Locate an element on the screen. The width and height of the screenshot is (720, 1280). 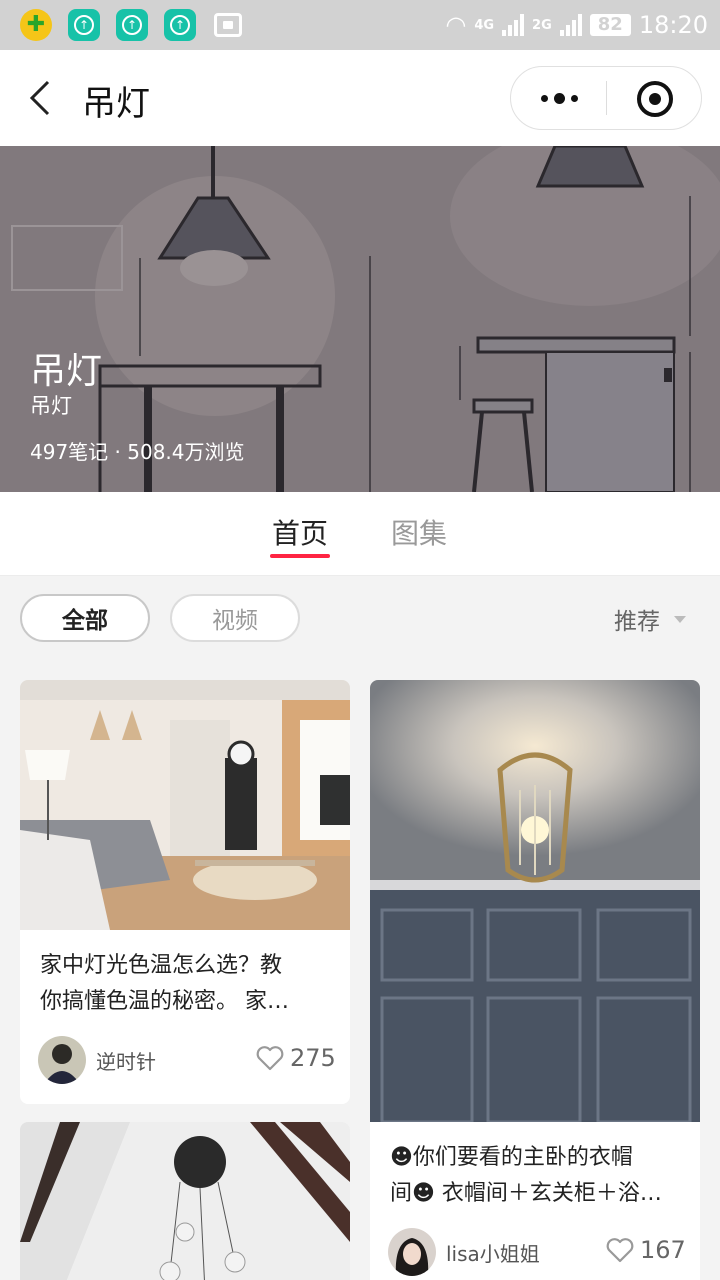
miniprogram-capsule is located at coordinates (606, 98).